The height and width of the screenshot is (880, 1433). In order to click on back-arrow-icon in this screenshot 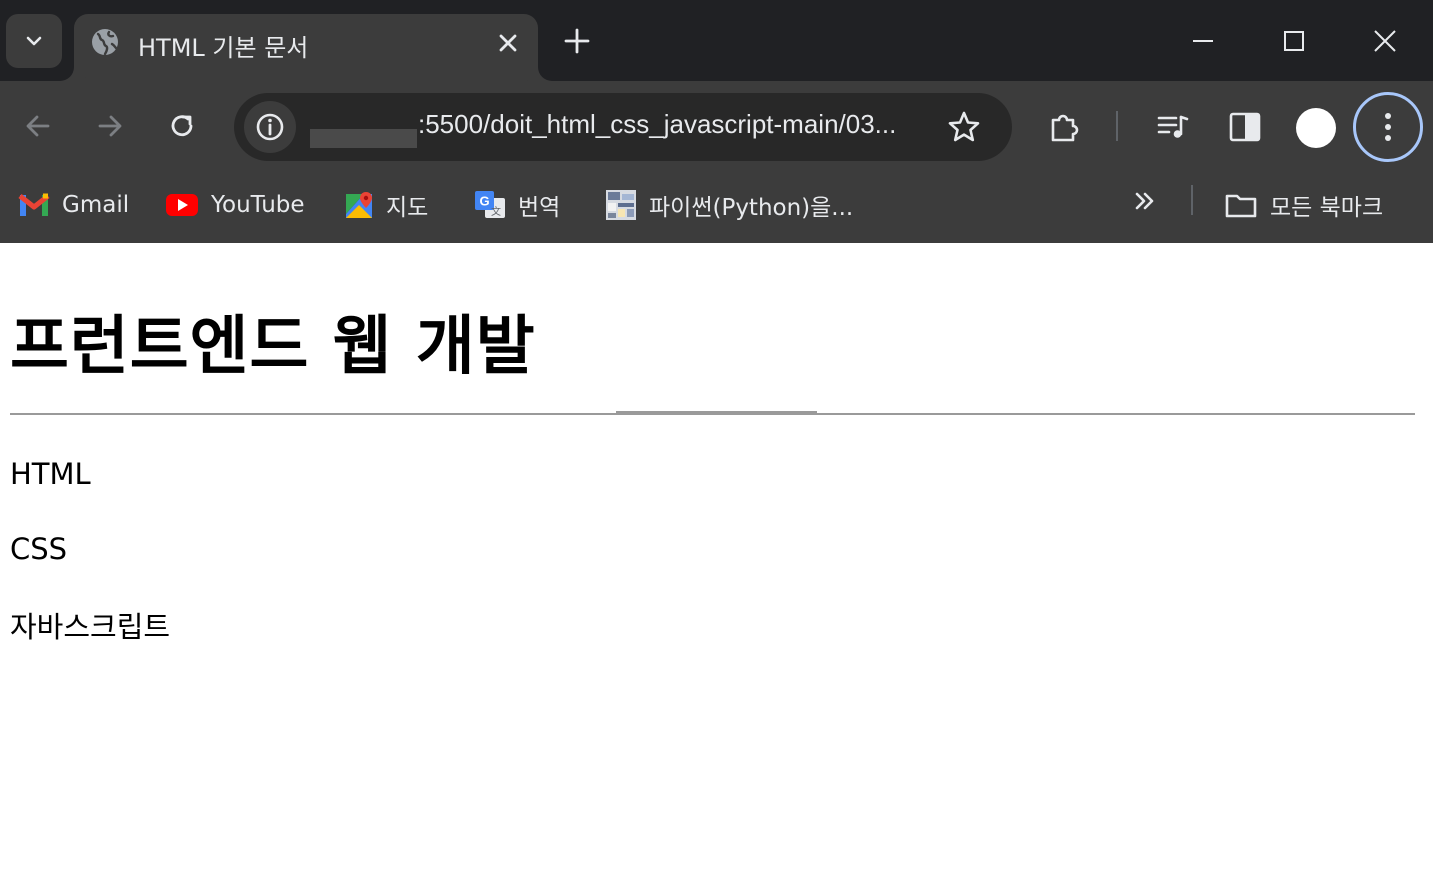, I will do `click(38, 126)`.